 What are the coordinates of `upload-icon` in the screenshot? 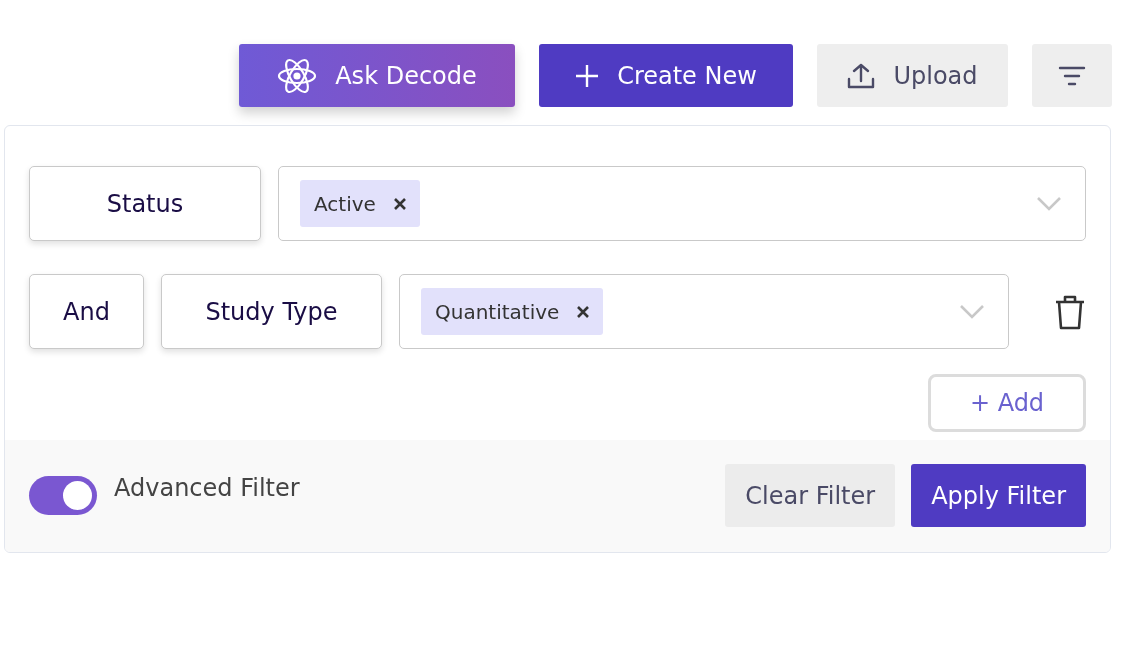 It's located at (861, 75).